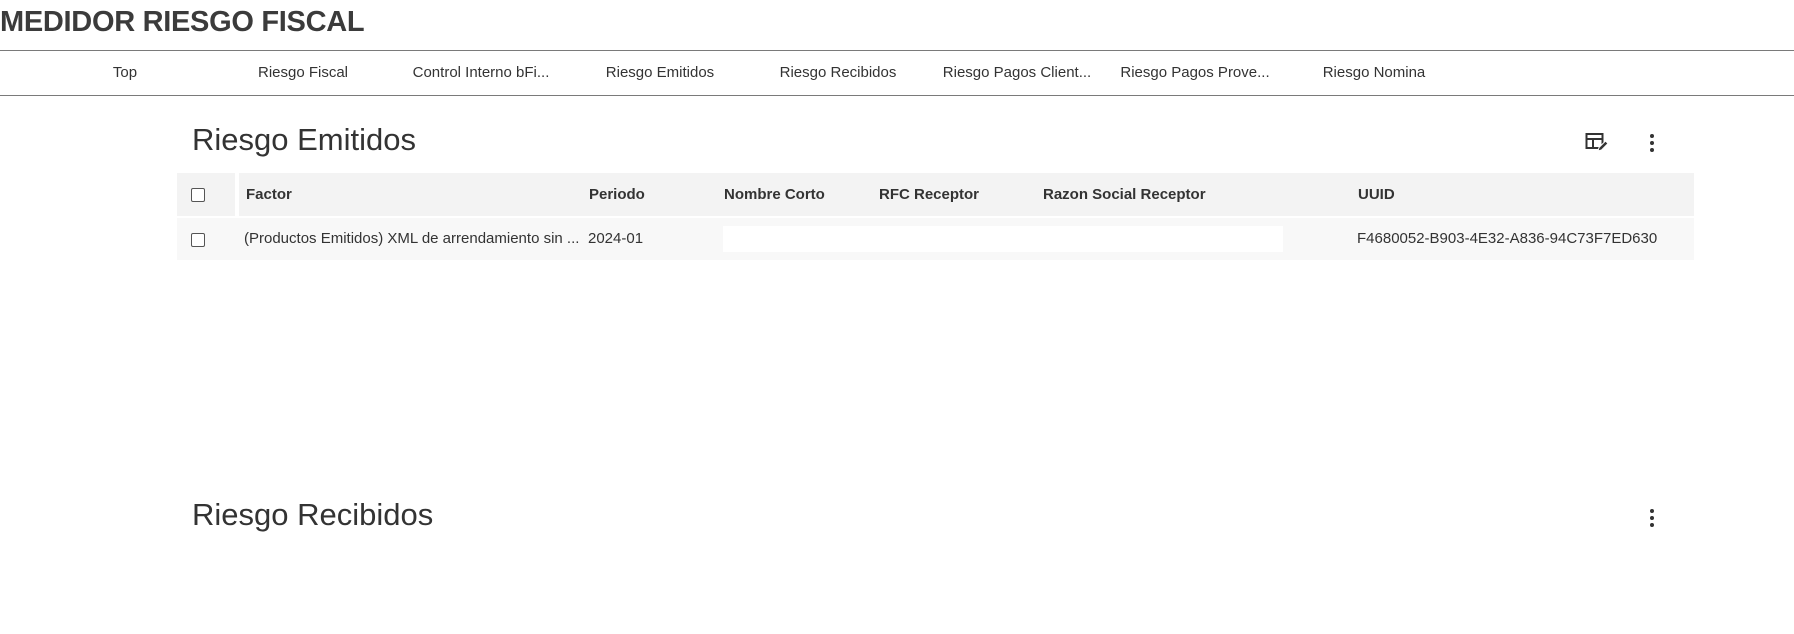 The image size is (1794, 634). Describe the element at coordinates (303, 73) in the screenshot. I see `tab-riesgo-fiscal: Riesgo Fiscal` at that location.